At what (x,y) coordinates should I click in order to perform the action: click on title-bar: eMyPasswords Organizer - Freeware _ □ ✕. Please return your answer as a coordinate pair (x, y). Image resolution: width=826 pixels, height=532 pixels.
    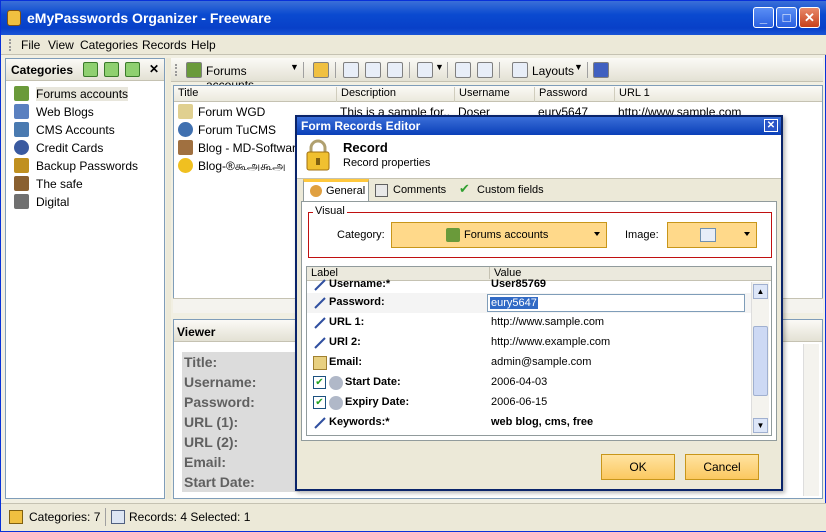
    Looking at the image, I should click on (413, 18).